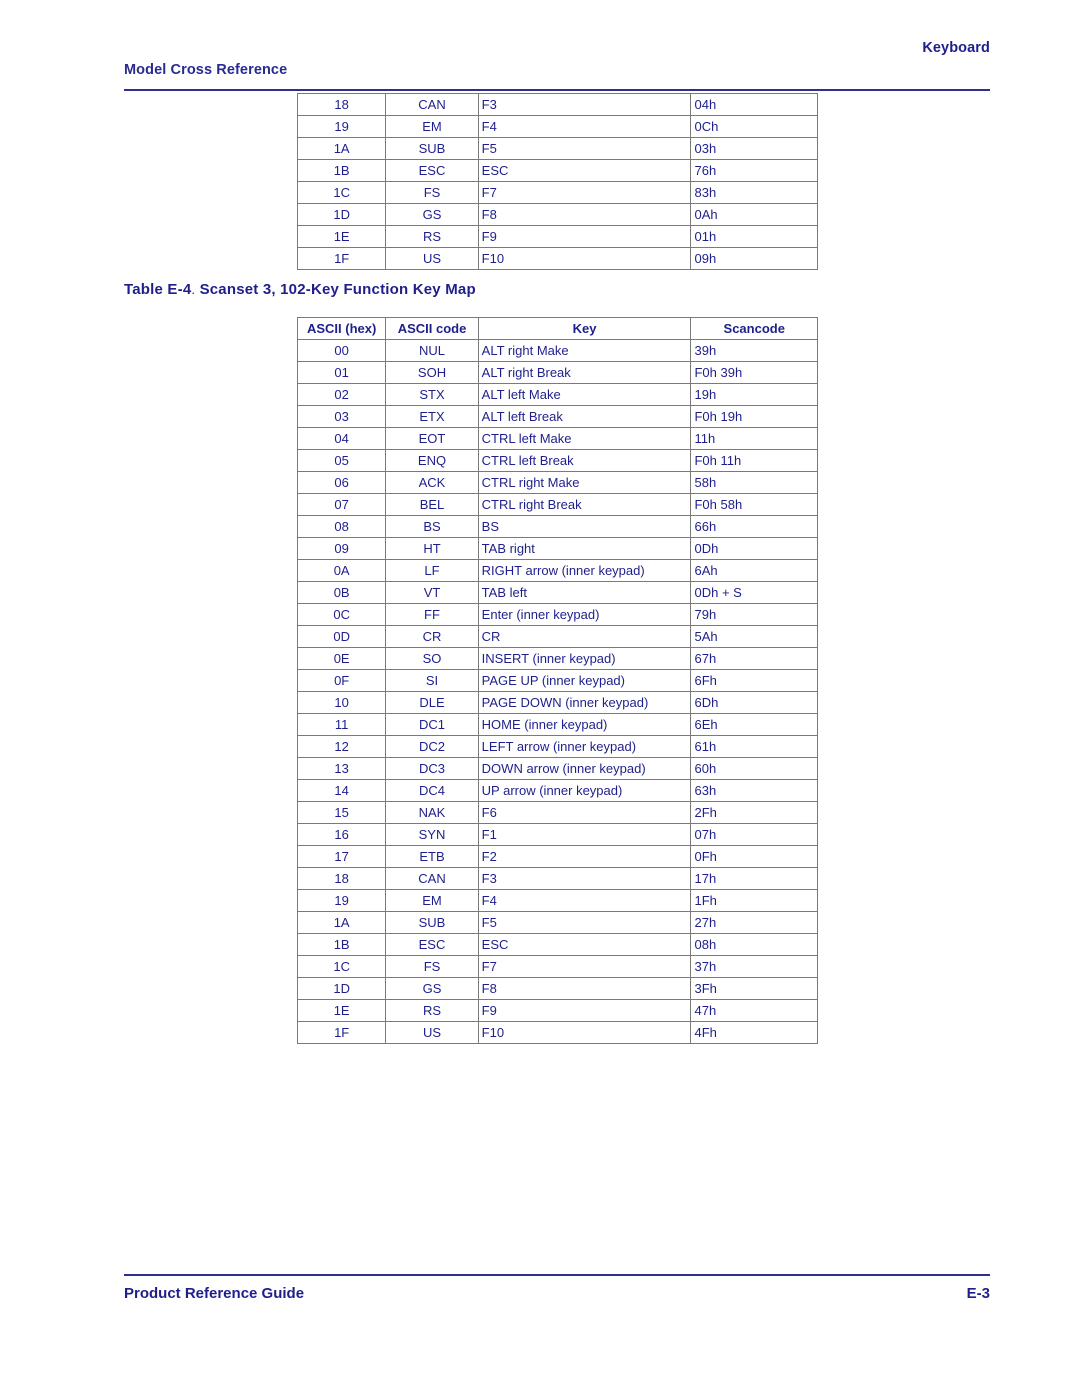 The image size is (1080, 1397). I want to click on table-cell: 0Ah, so click(754, 214).